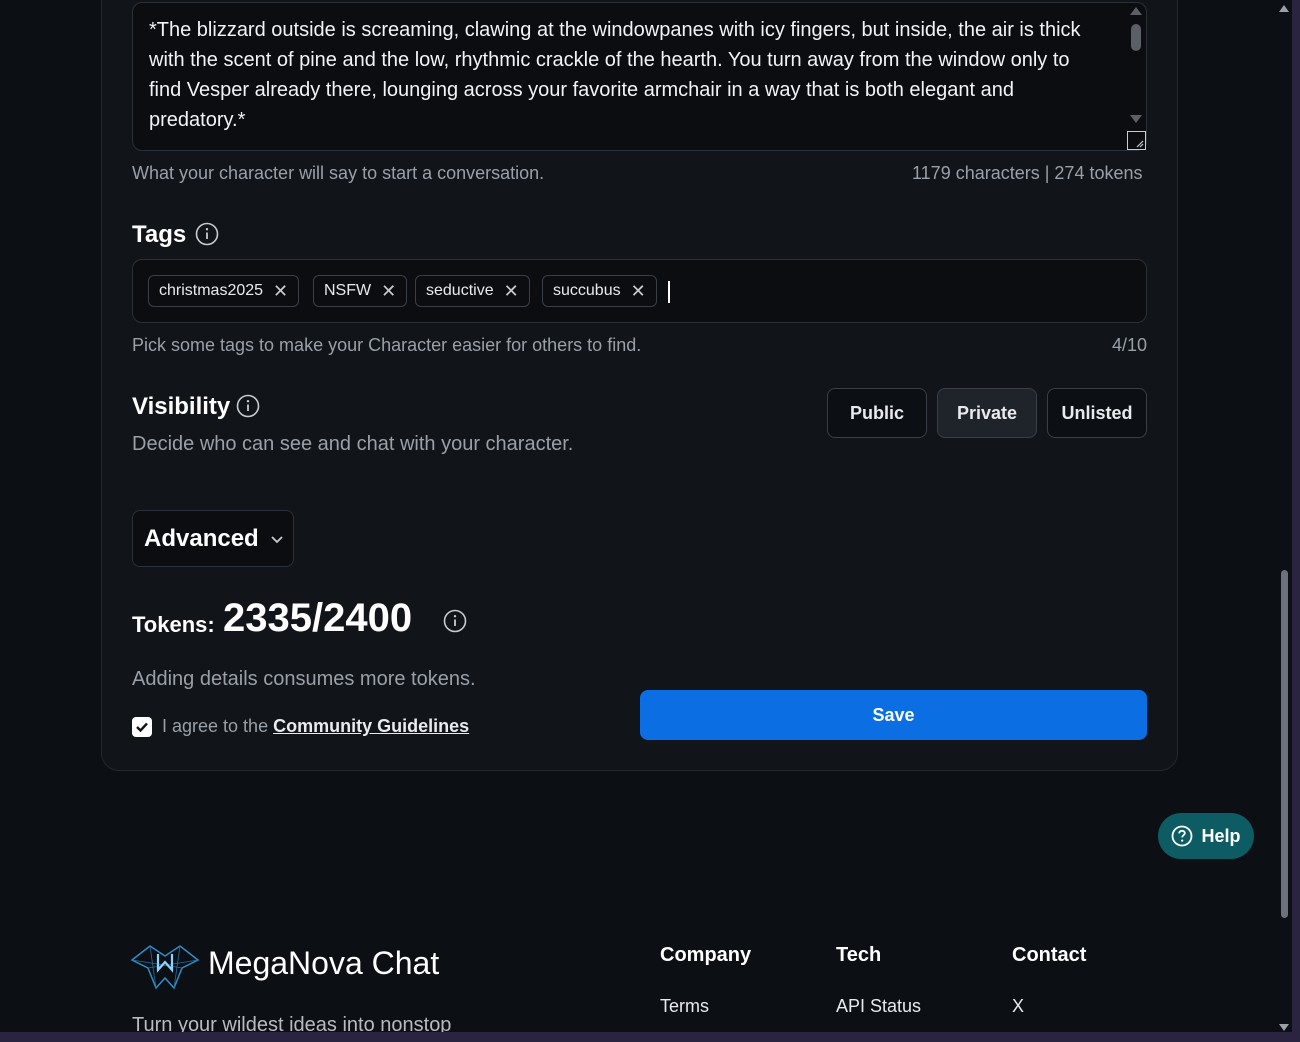 This screenshot has width=1300, height=1042. I want to click on window-frame-bottom, so click(650, 1037).